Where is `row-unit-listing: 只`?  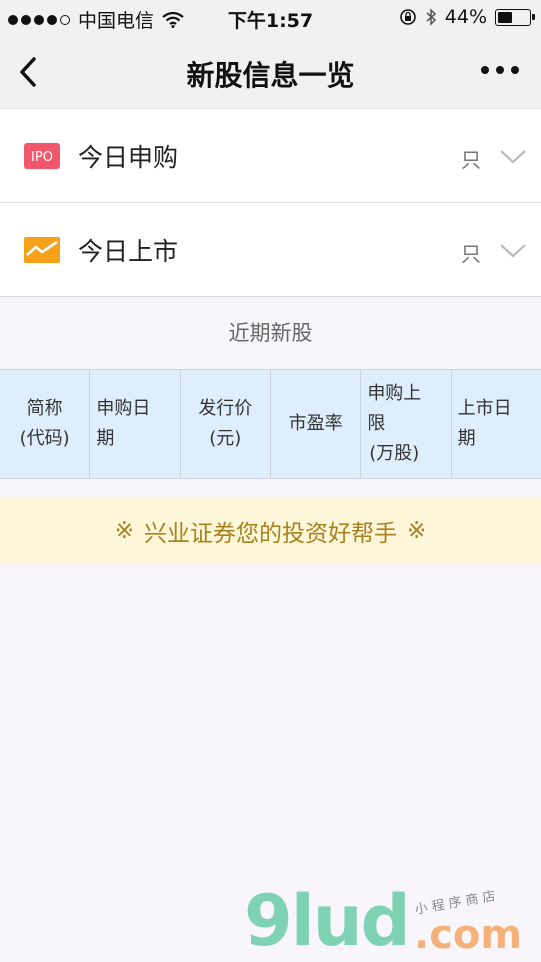 row-unit-listing: 只 is located at coordinates (471, 254).